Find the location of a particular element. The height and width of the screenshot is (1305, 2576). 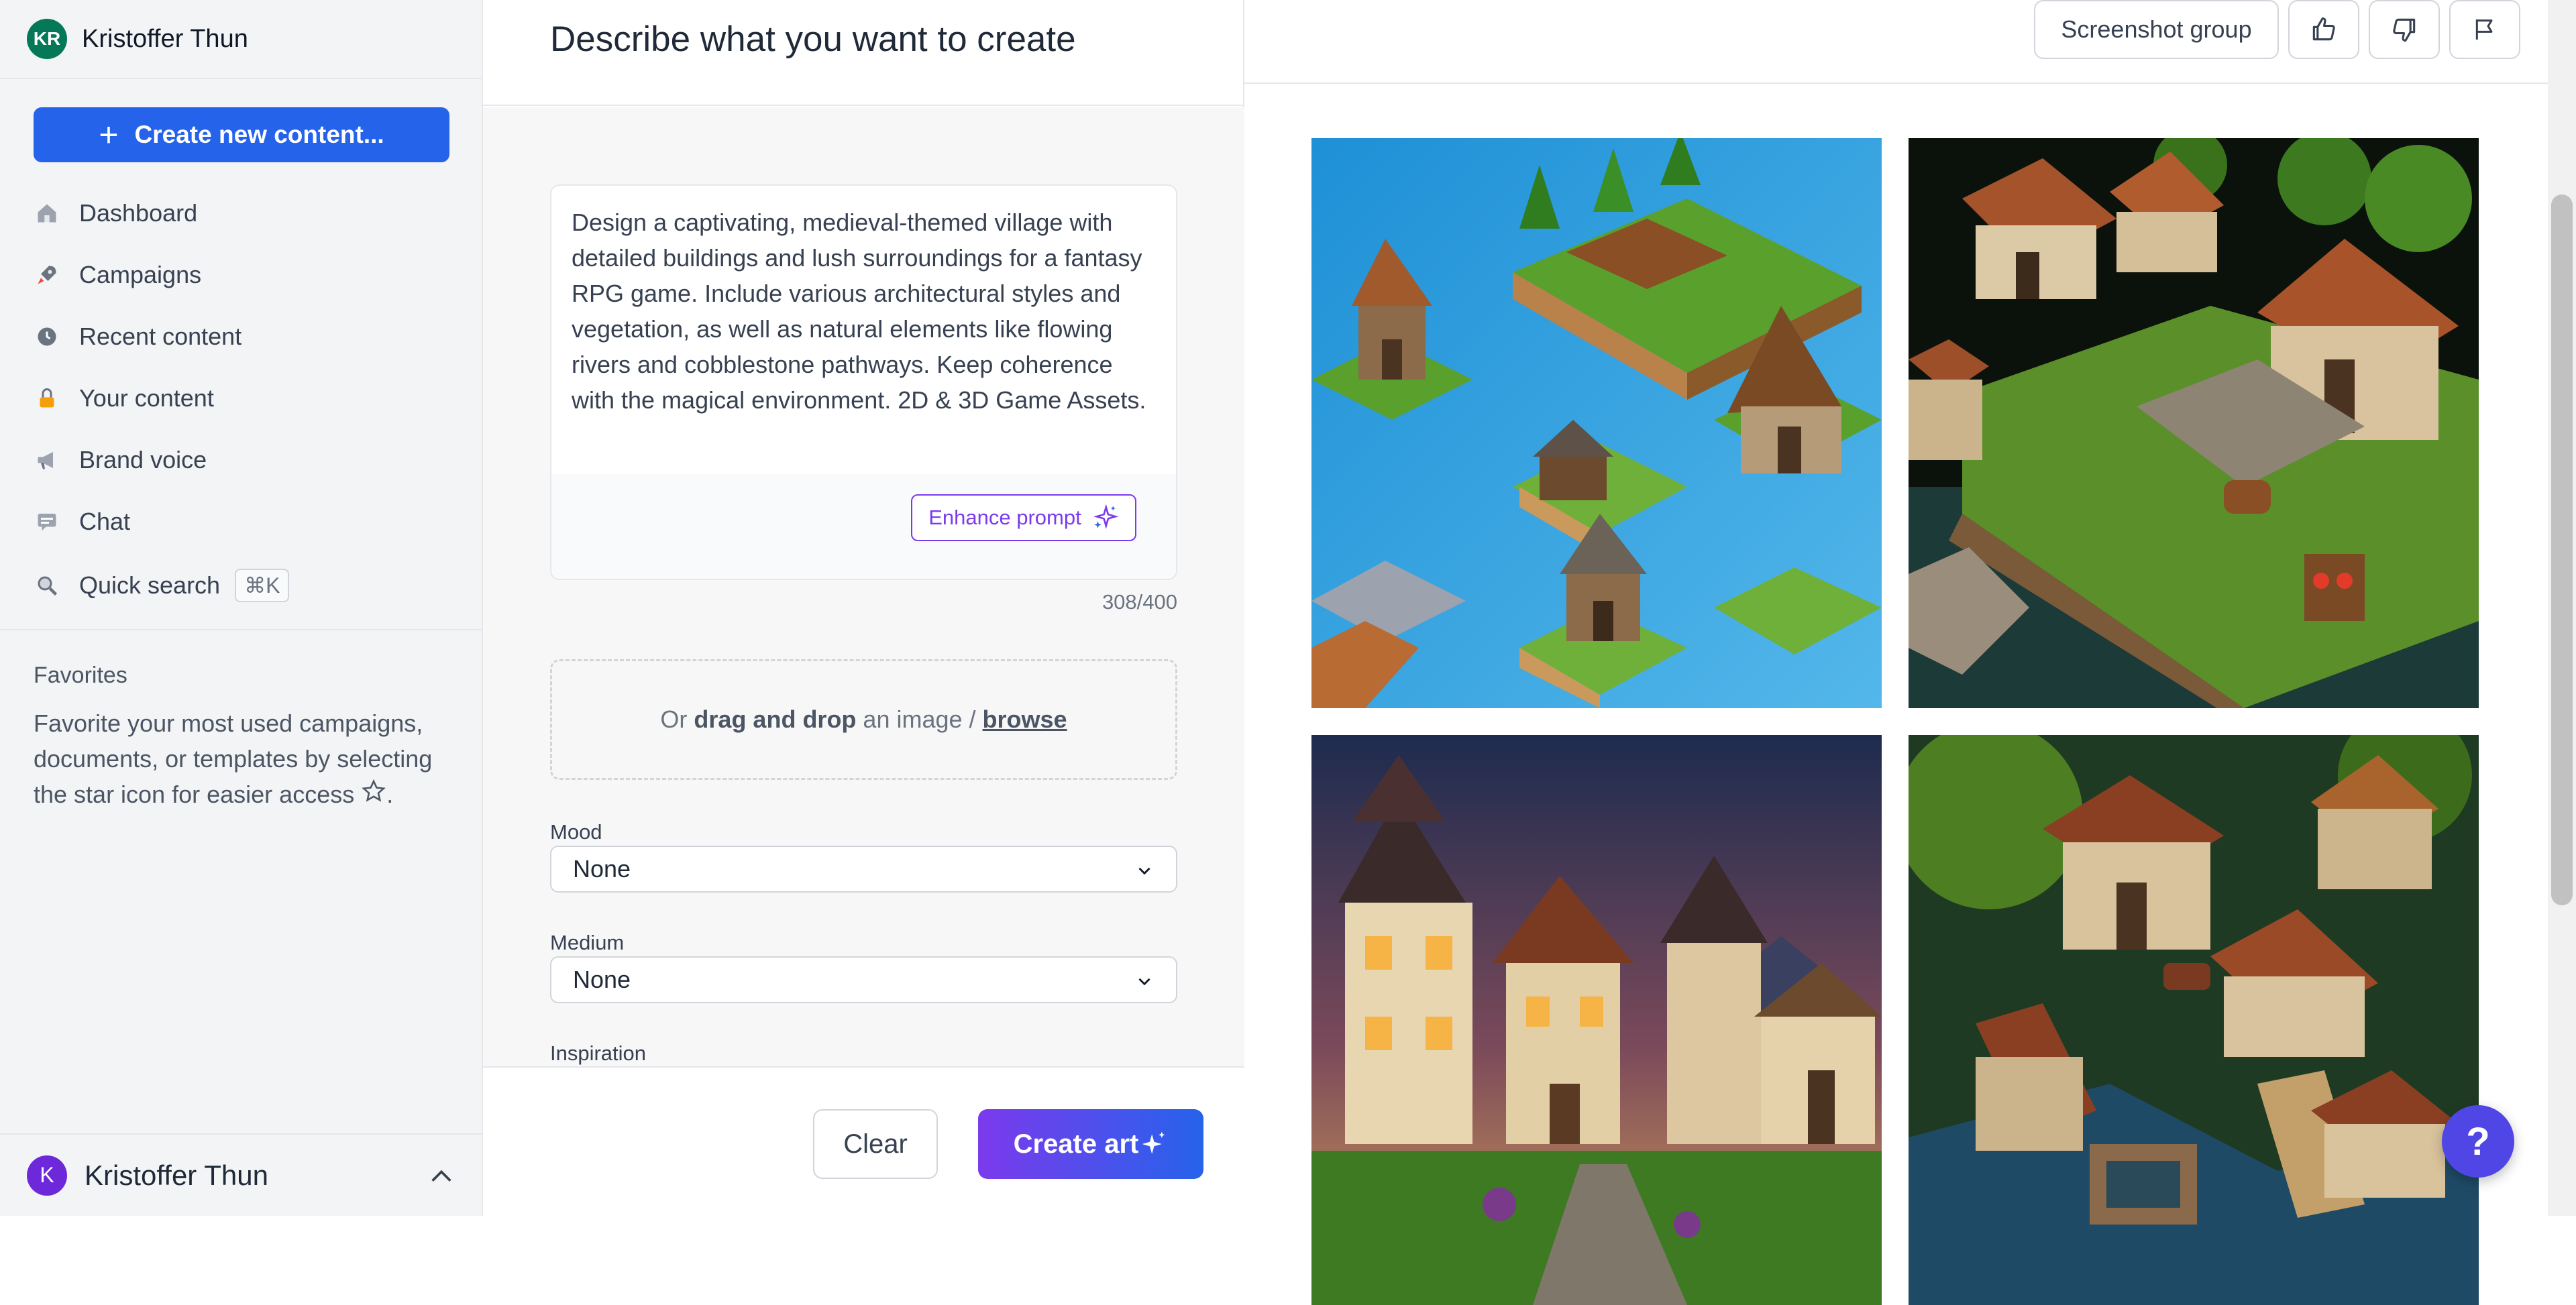

sidebar-item-campaigns: Campaigns is located at coordinates (241, 275).